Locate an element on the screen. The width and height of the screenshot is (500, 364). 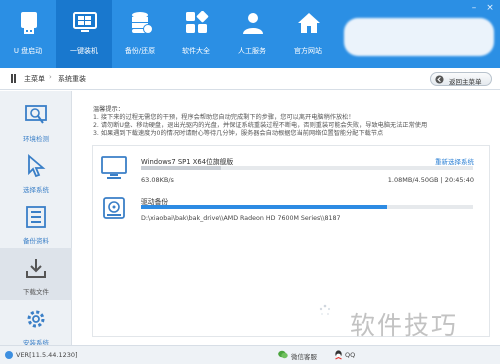
backup-progress-bar is located at coordinates (307, 207).